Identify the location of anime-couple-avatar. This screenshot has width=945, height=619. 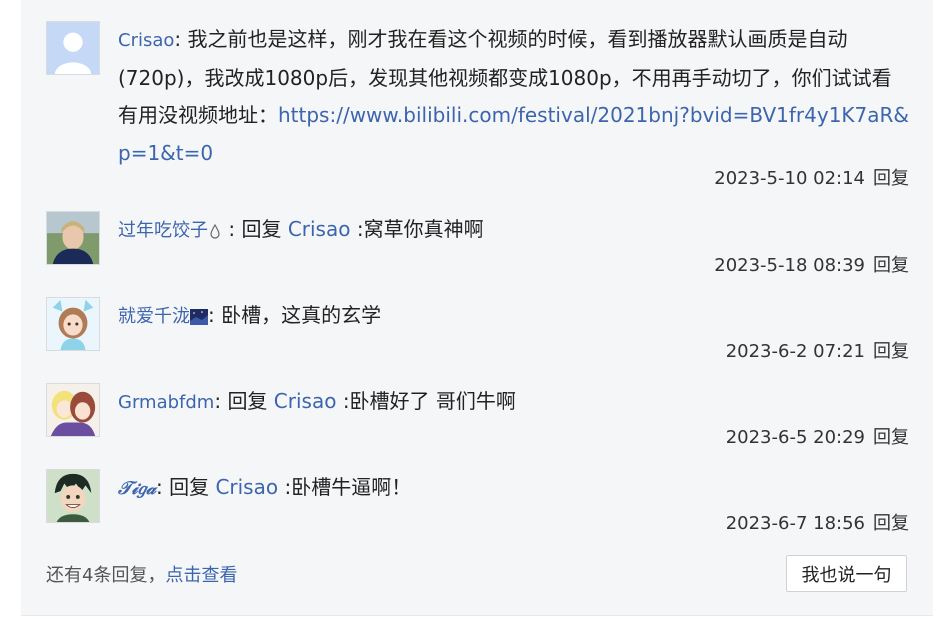
(73, 410).